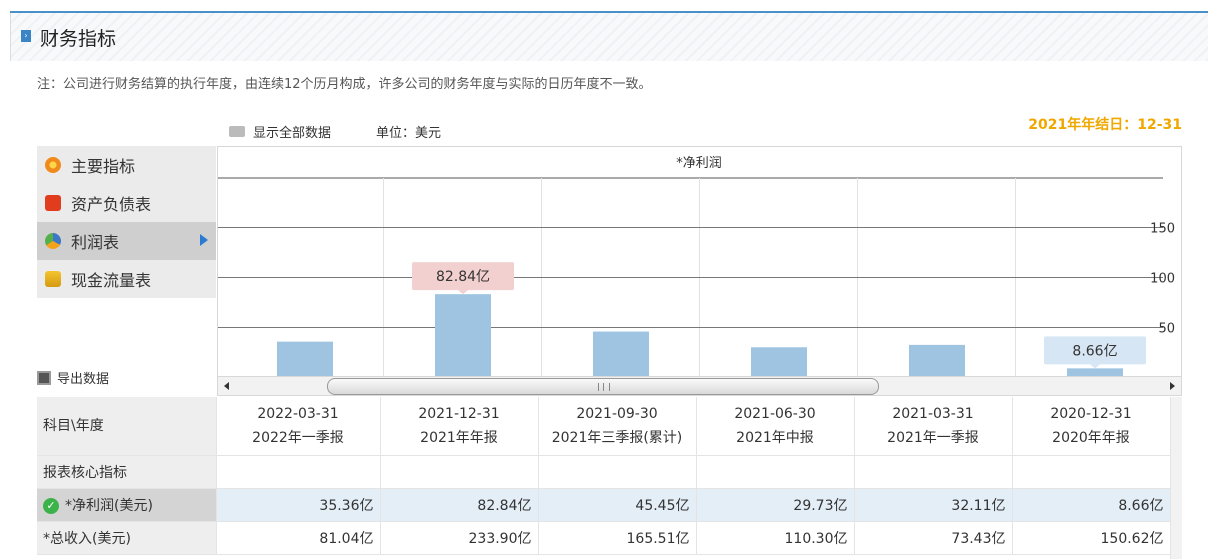  I want to click on column-report: 2022年一季报, so click(298, 437).